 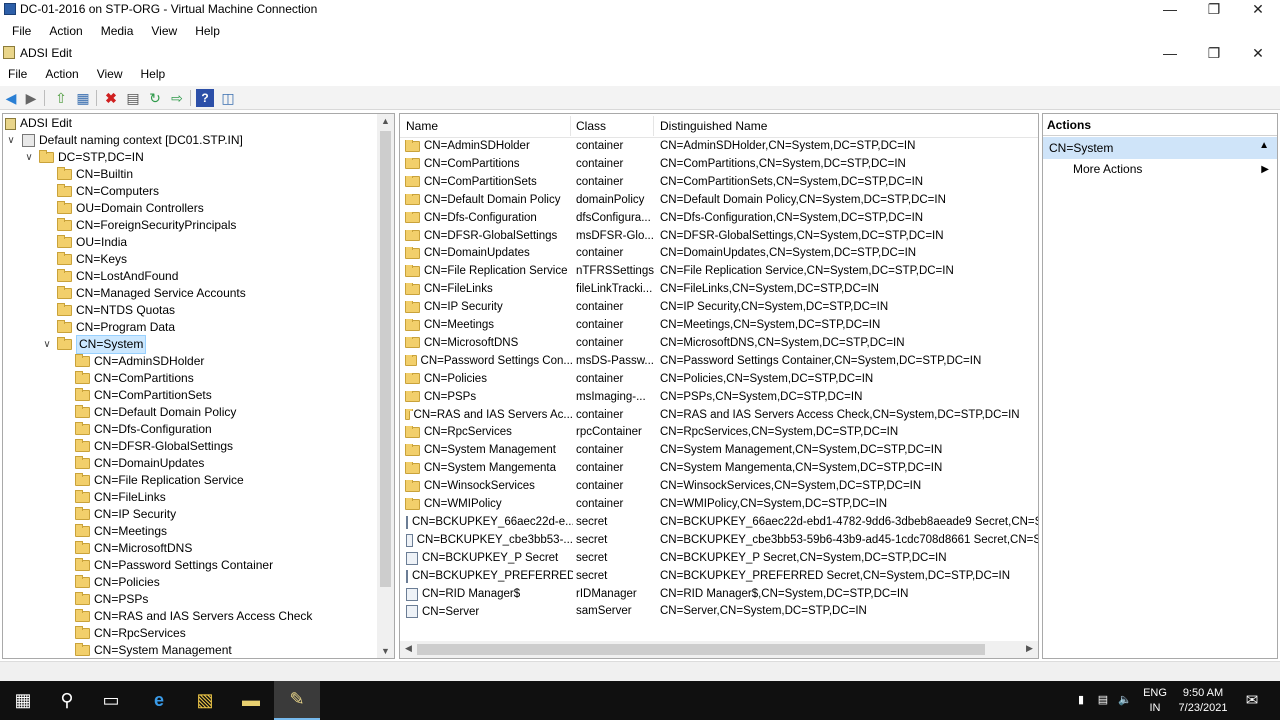 I want to click on properties-icon: ▤, so click(x=133, y=98).